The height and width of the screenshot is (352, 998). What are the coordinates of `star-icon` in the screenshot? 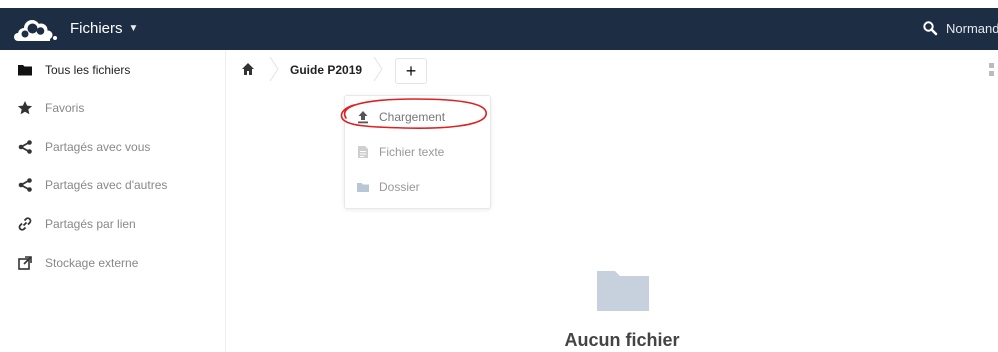 It's located at (25, 108).